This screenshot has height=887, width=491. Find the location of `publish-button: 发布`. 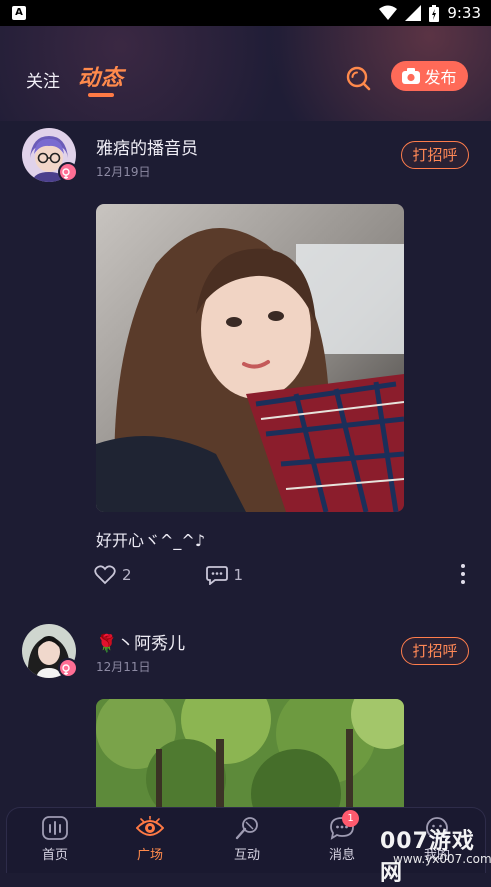

publish-button: 发布 is located at coordinates (429, 76).